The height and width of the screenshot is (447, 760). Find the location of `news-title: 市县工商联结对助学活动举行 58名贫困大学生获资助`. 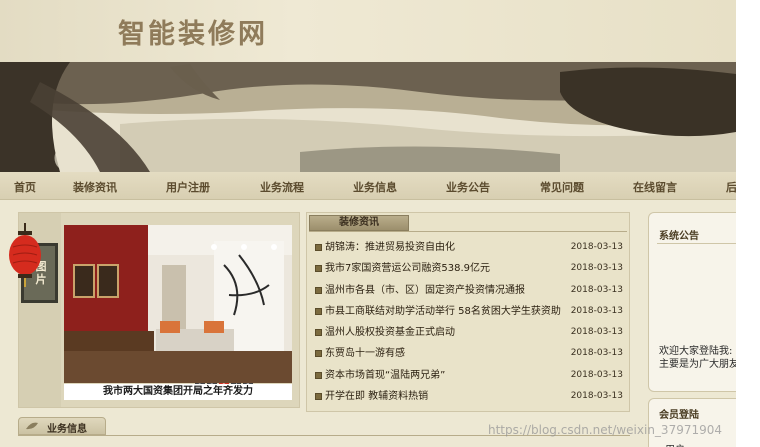

news-title: 市县工商联结对助学活动举行 58名贫困大学生获资助 is located at coordinates (443, 311).